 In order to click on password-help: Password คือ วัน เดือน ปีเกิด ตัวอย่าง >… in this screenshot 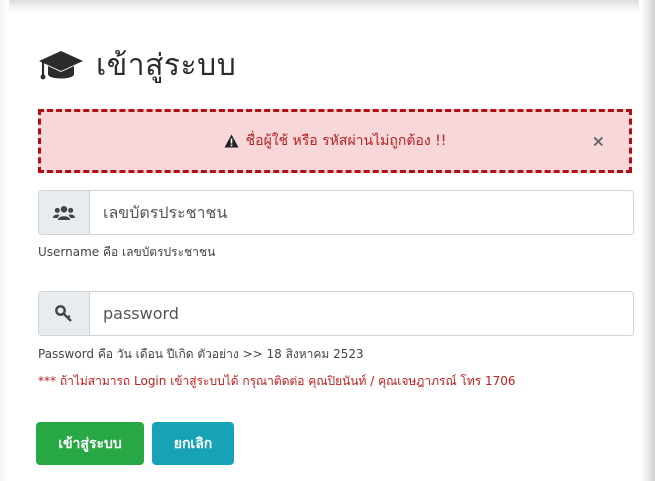, I will do `click(201, 354)`.